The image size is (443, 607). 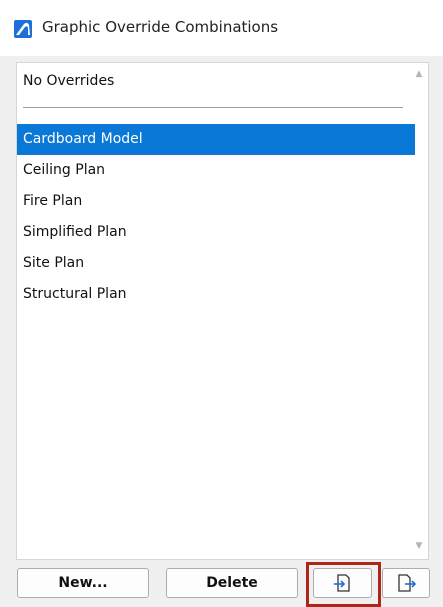 I want to click on title-bar: Graphic Override Combinations, so click(x=221, y=28).